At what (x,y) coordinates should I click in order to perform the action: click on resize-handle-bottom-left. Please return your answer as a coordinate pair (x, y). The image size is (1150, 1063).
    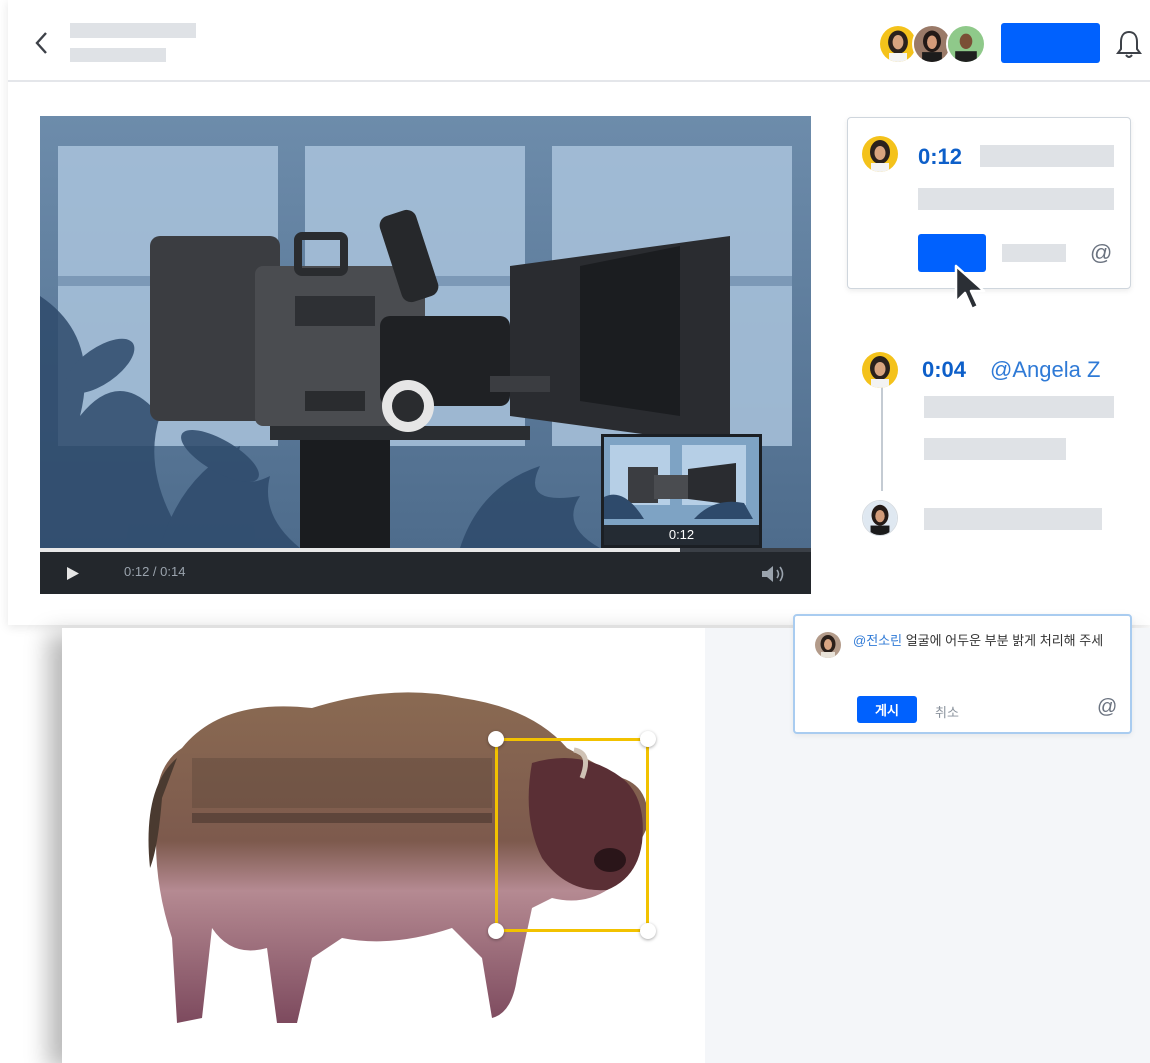
    Looking at the image, I should click on (496, 931).